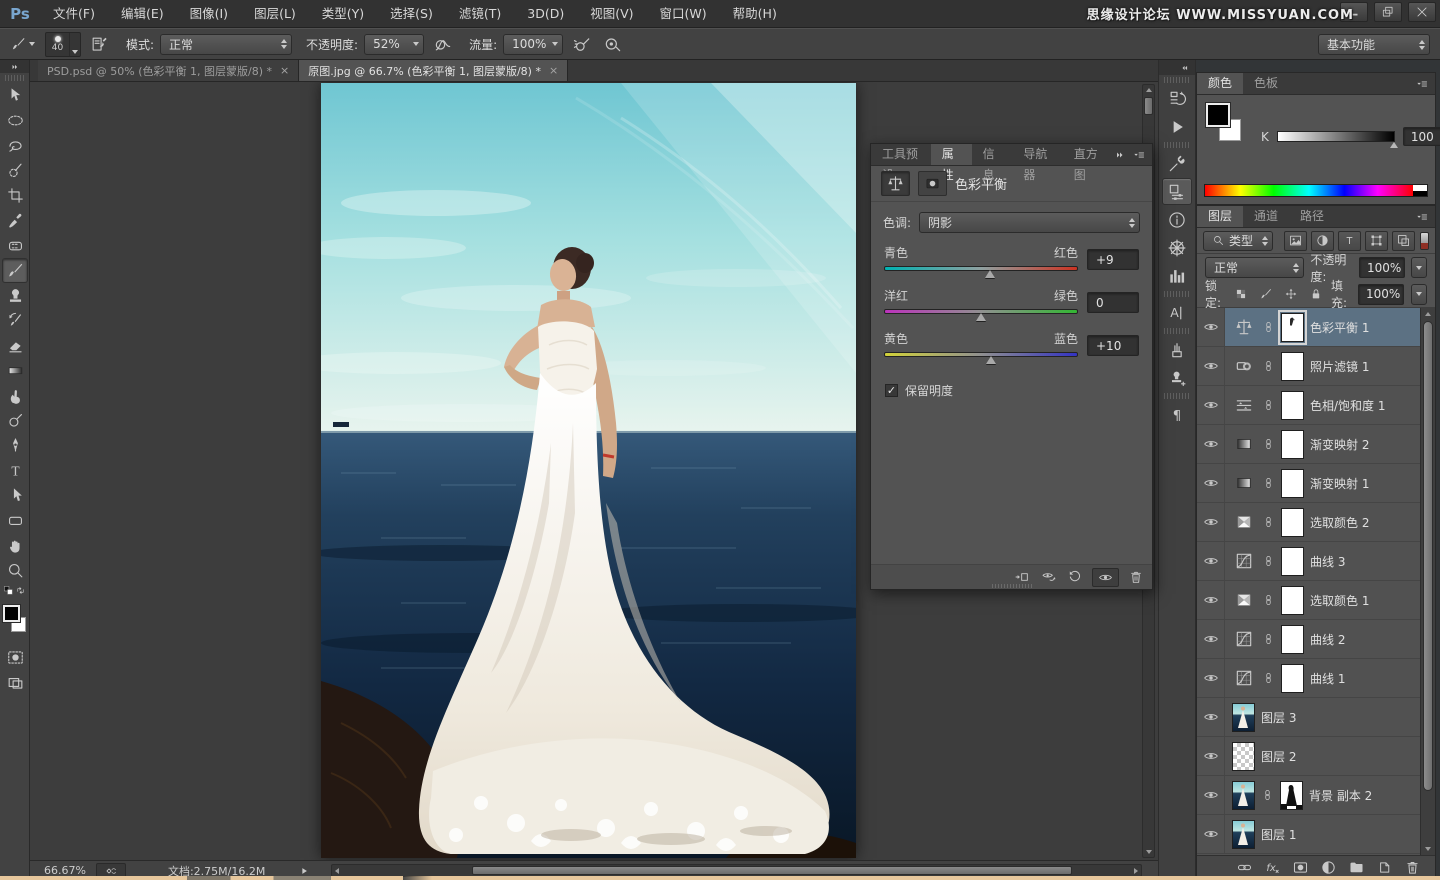 This screenshot has width=1440, height=880. Describe the element at coordinates (951, 163) in the screenshot. I see `properties-panel-tab: 属性` at that location.